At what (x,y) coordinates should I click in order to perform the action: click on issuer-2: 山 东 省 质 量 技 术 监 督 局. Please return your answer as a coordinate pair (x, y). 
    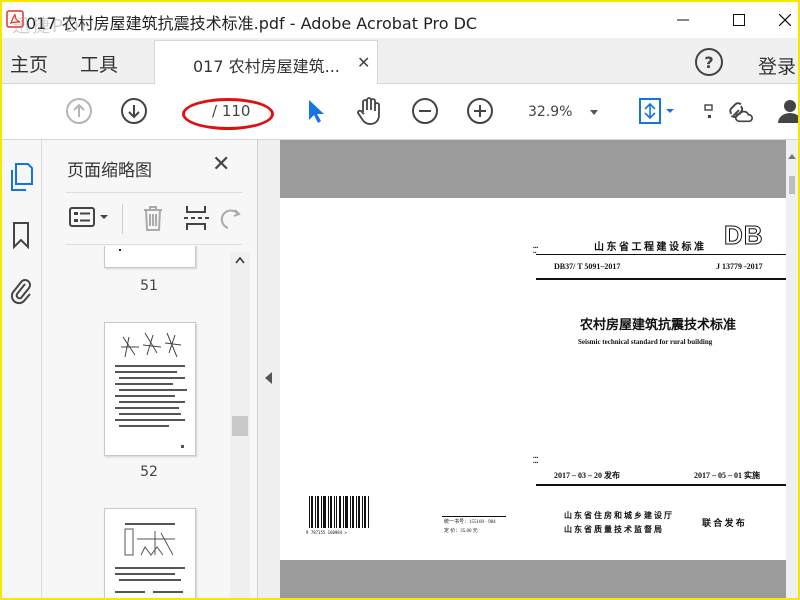
    Looking at the image, I should click on (613, 529).